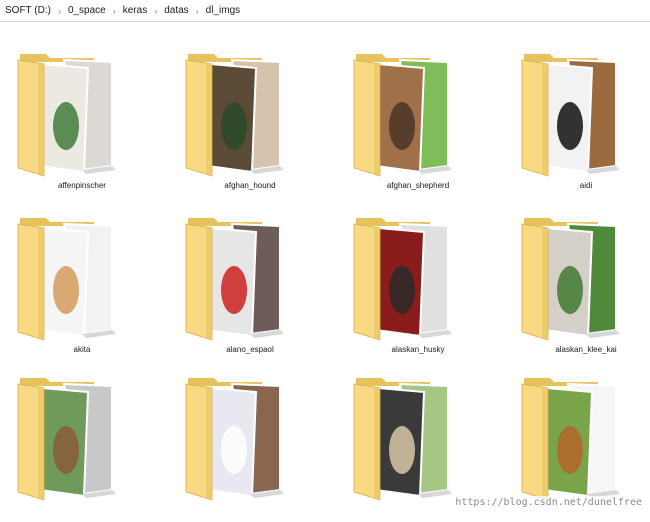  What do you see at coordinates (325, 11) in the screenshot?
I see `breadcrumb: SOFT (D:) › 0_space › keras › datas › dl_imgs` at bounding box center [325, 11].